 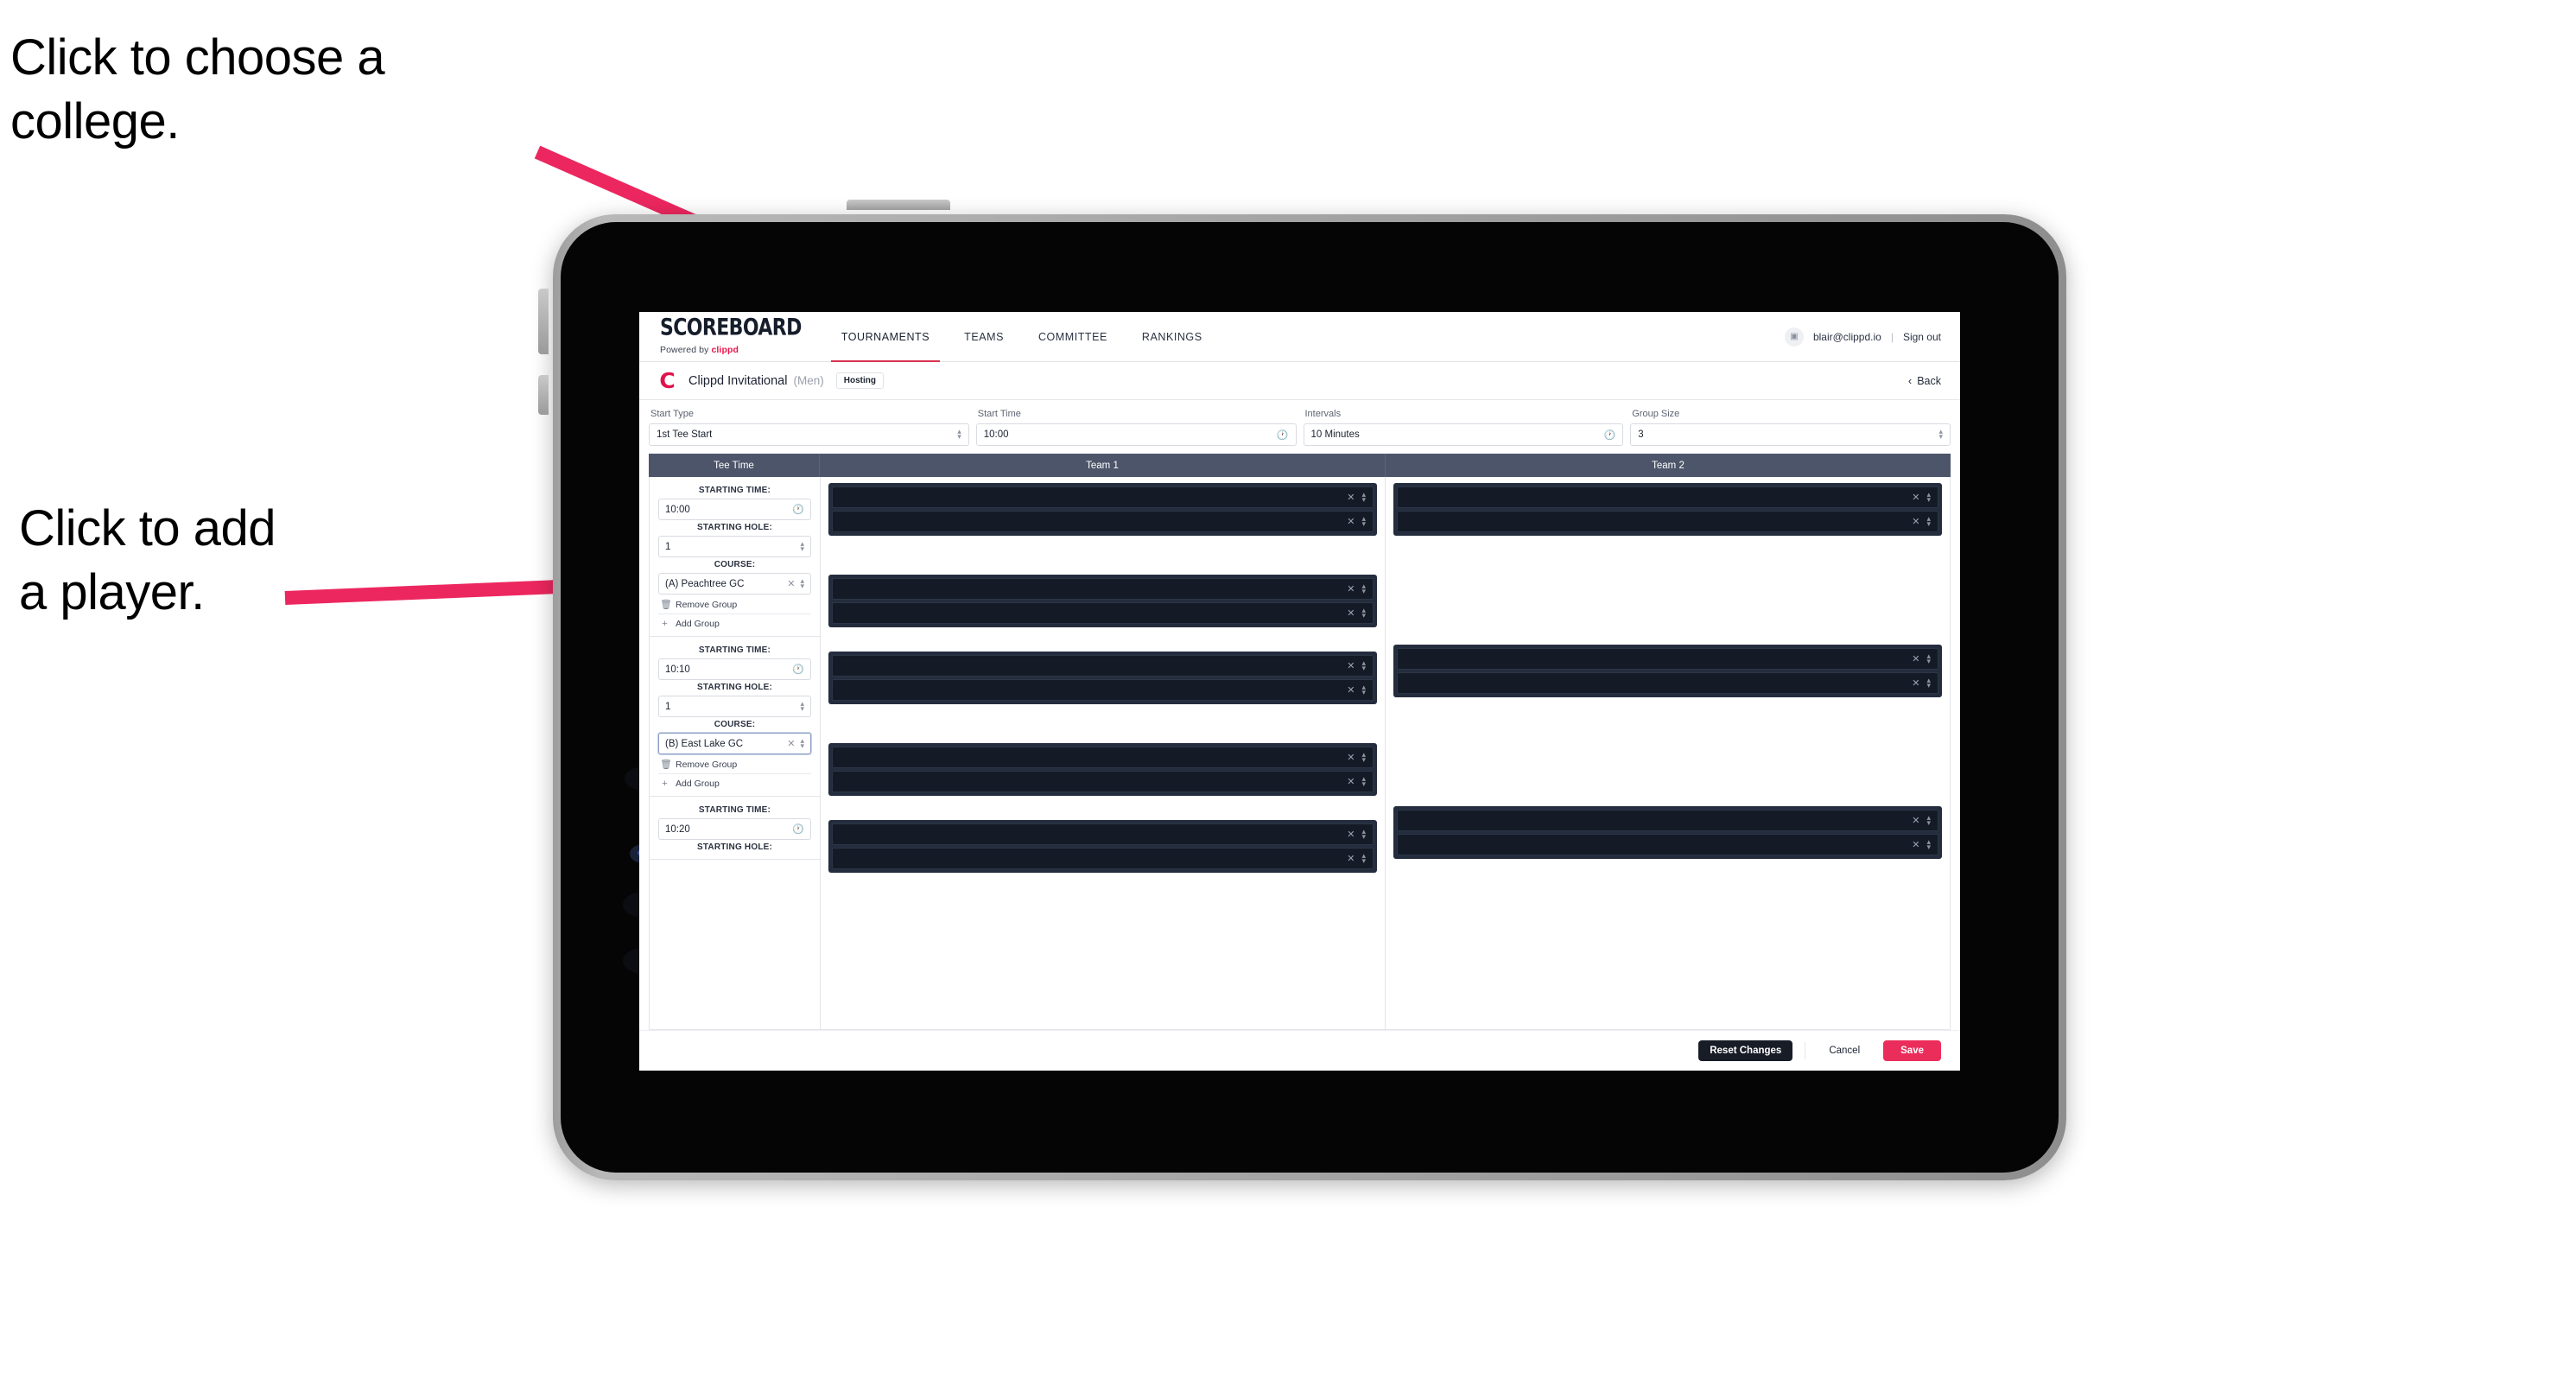 I want to click on team2-group1-block1: ✕ ▴ ▾ ✕ ▴ ▾, so click(x=1667, y=509).